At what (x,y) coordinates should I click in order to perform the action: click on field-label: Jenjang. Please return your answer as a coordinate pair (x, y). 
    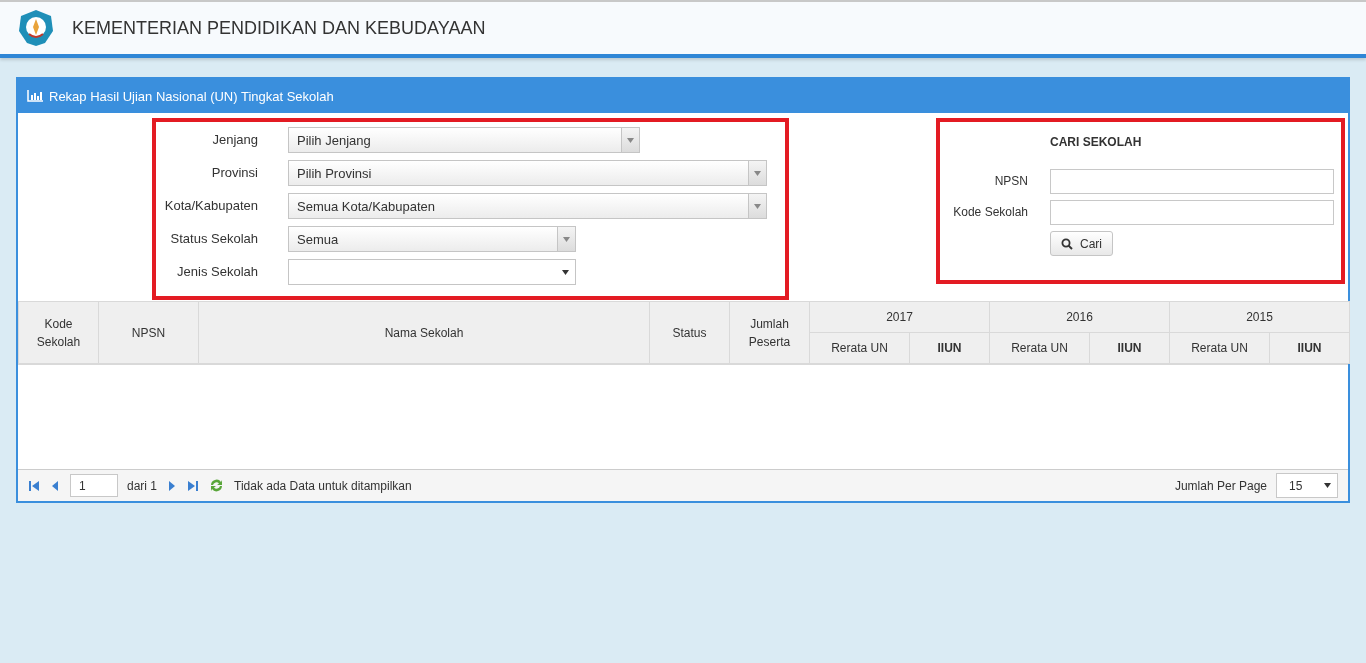
    Looking at the image, I should click on (234, 139).